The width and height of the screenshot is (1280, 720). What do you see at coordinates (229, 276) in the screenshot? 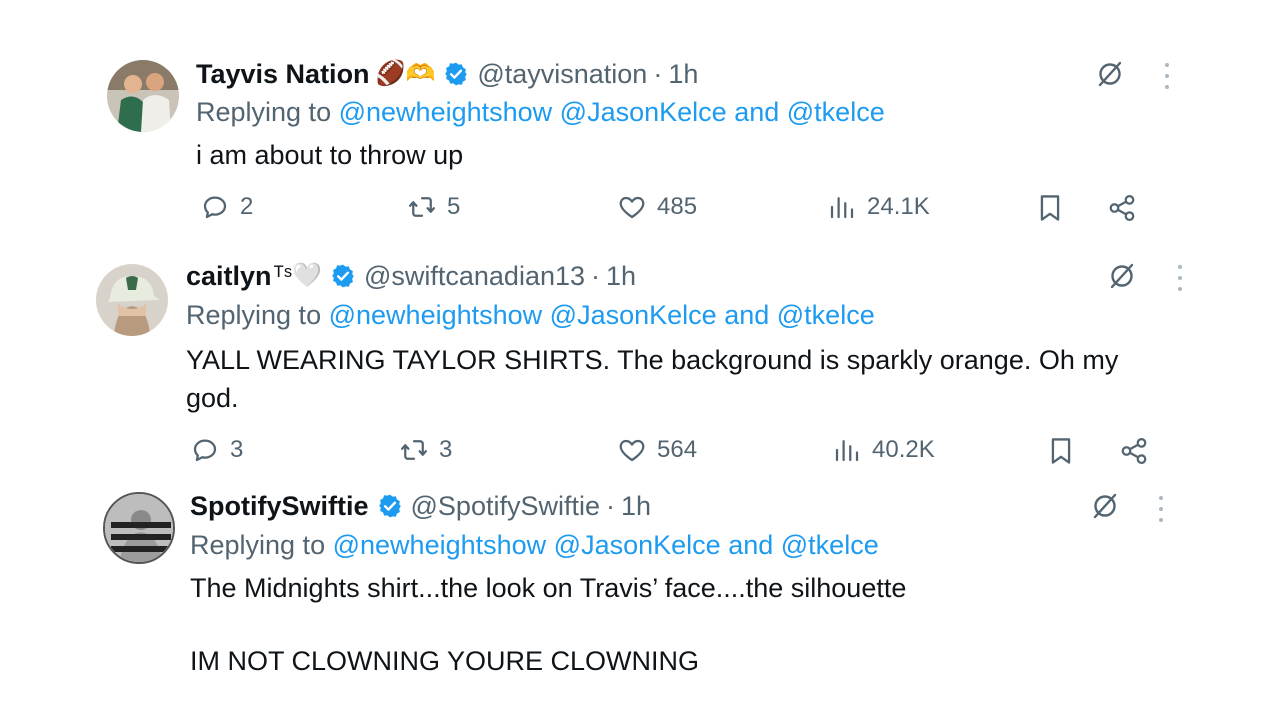
I see `display-name: caitlyn` at bounding box center [229, 276].